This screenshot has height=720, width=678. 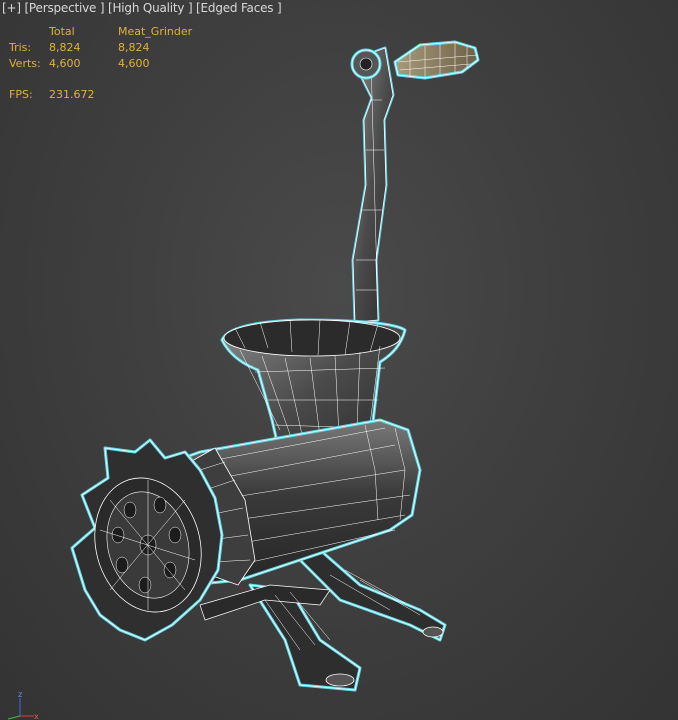 I want to click on crank-handle, so click(x=415, y=182).